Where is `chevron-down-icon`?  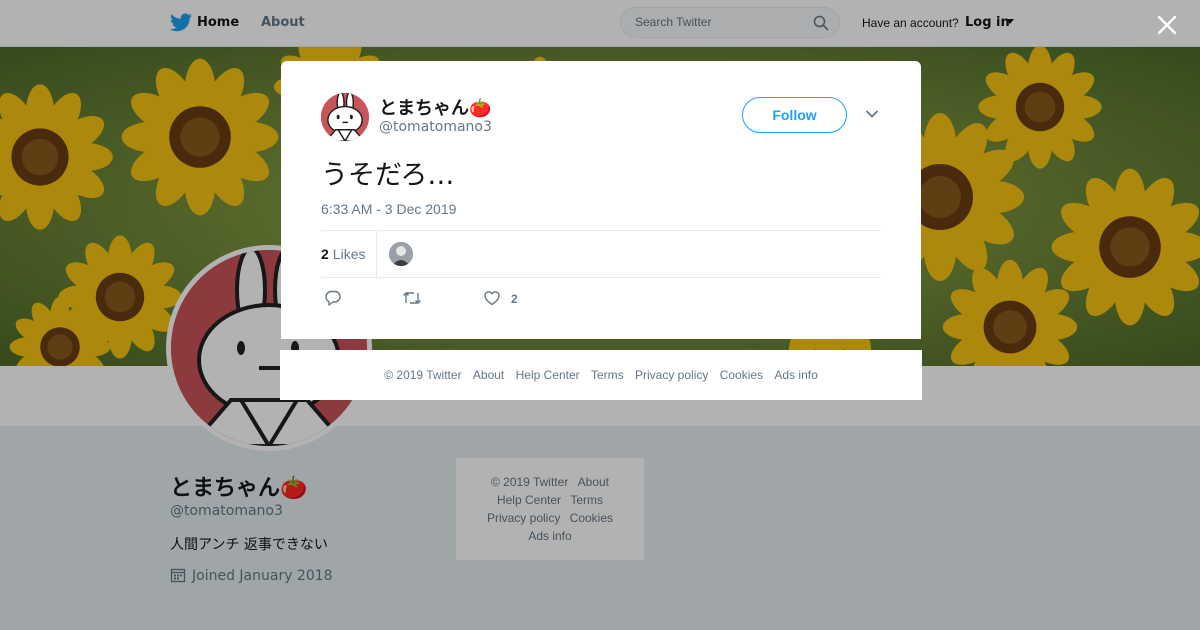
chevron-down-icon is located at coordinates (872, 114).